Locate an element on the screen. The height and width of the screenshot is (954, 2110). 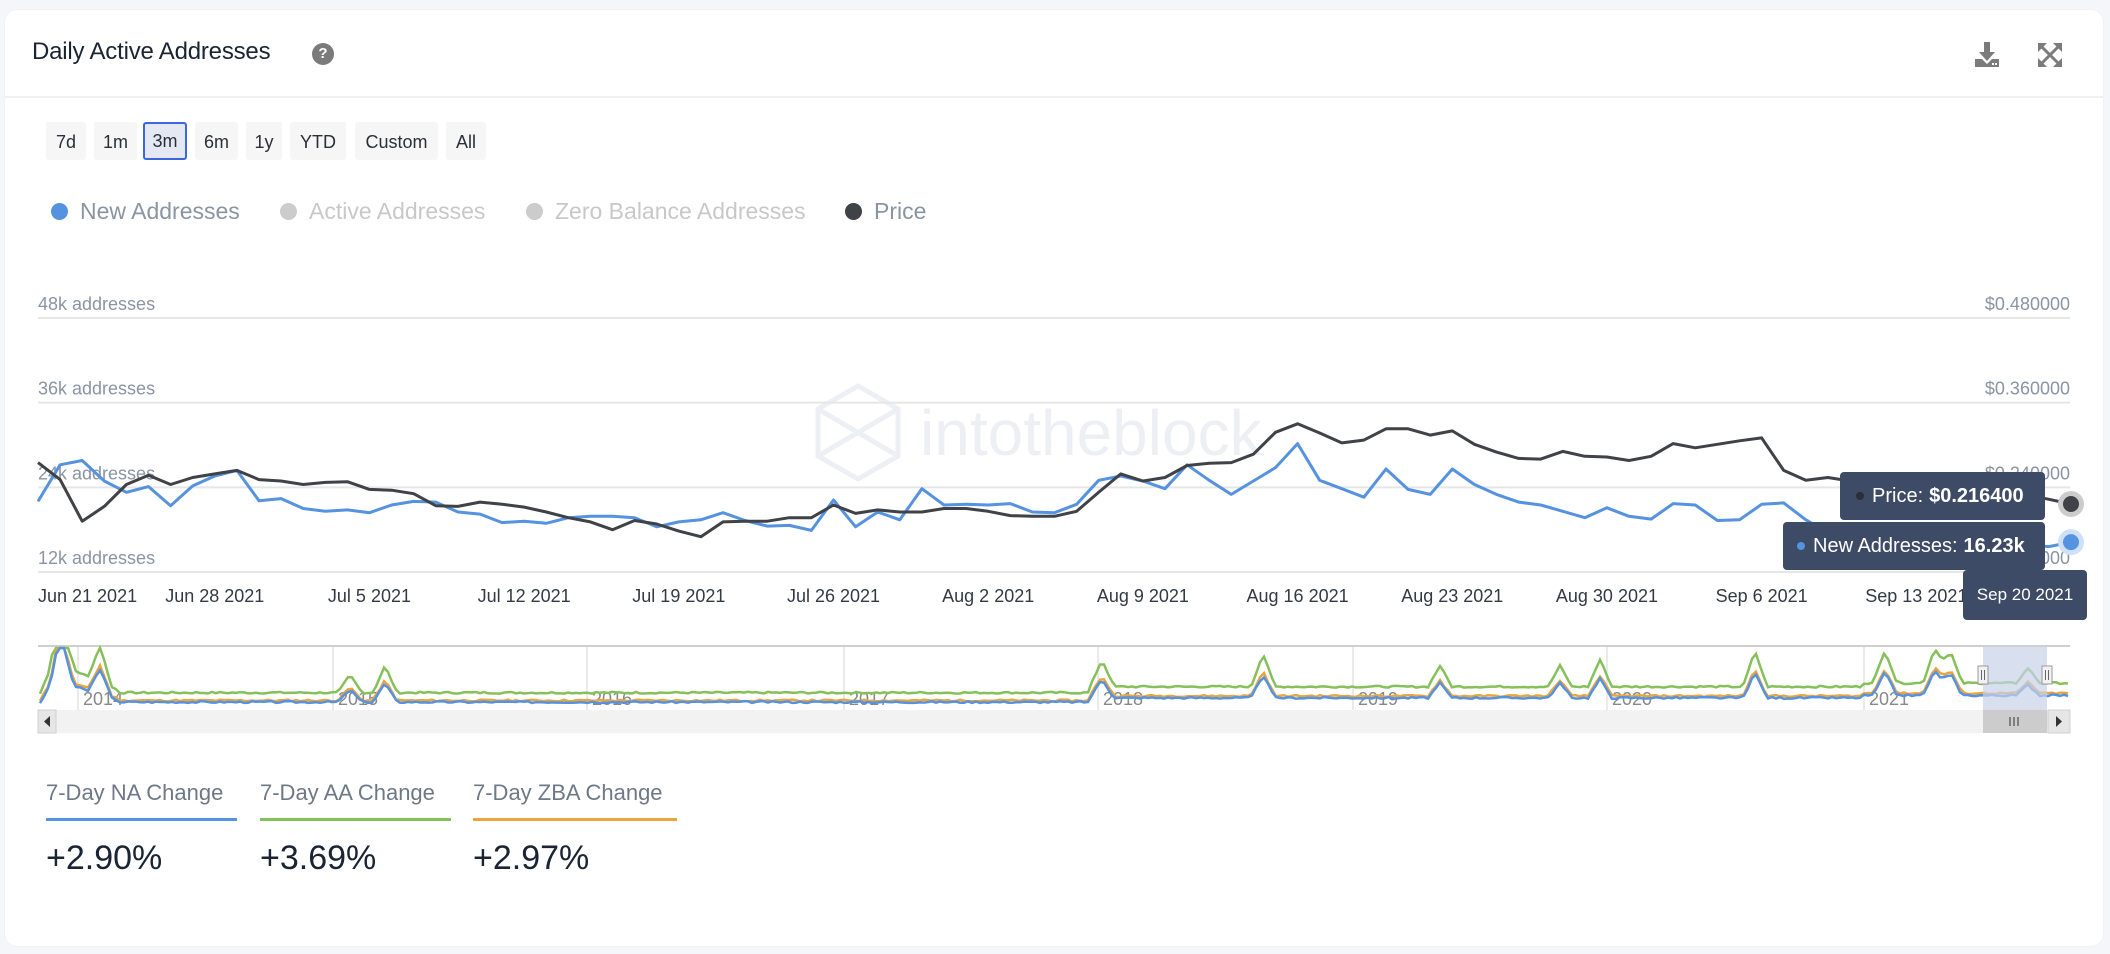
y-tick-label-left: 12k addresses is located at coordinates (96, 558).